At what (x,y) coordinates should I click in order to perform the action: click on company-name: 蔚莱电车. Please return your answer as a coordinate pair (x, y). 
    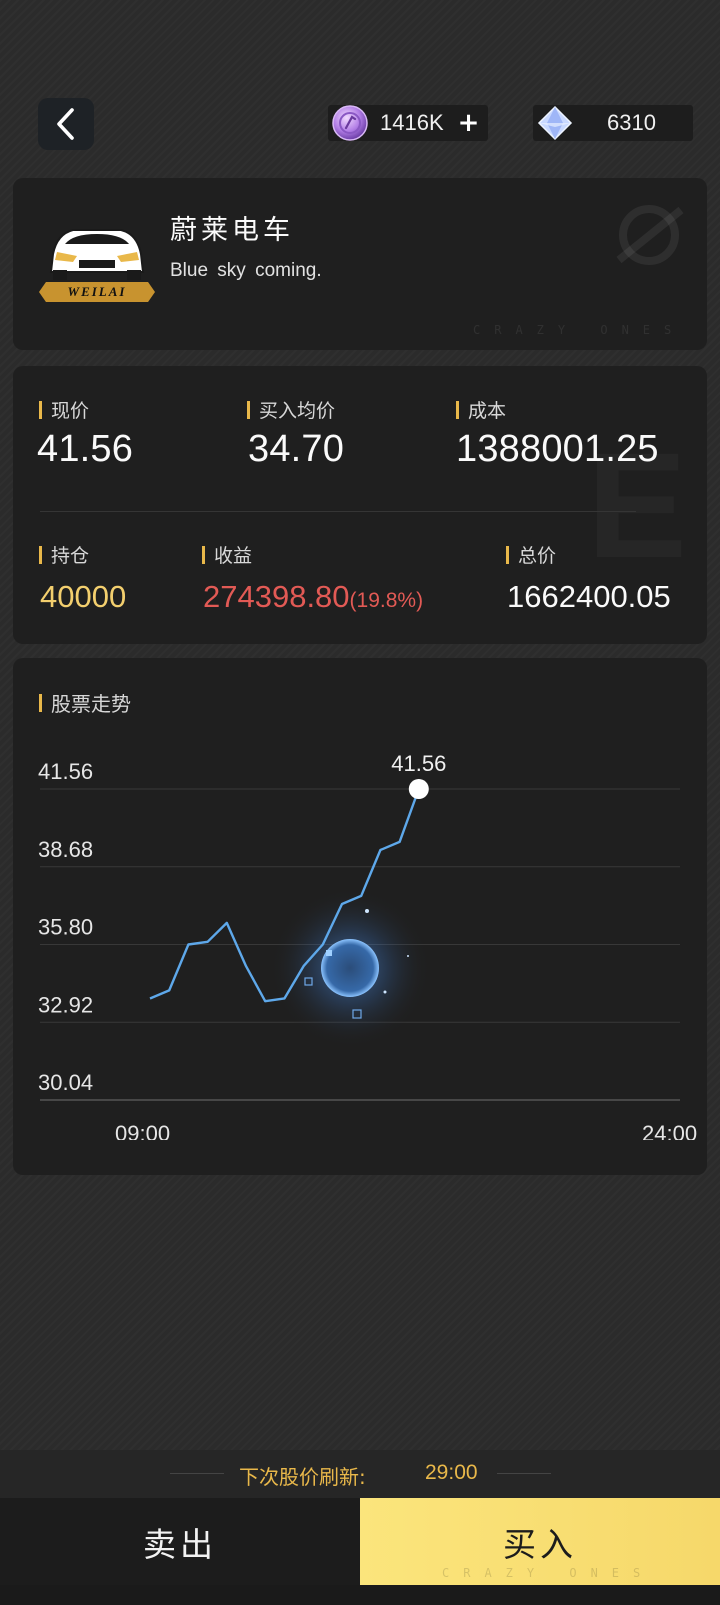
    Looking at the image, I should click on (232, 230).